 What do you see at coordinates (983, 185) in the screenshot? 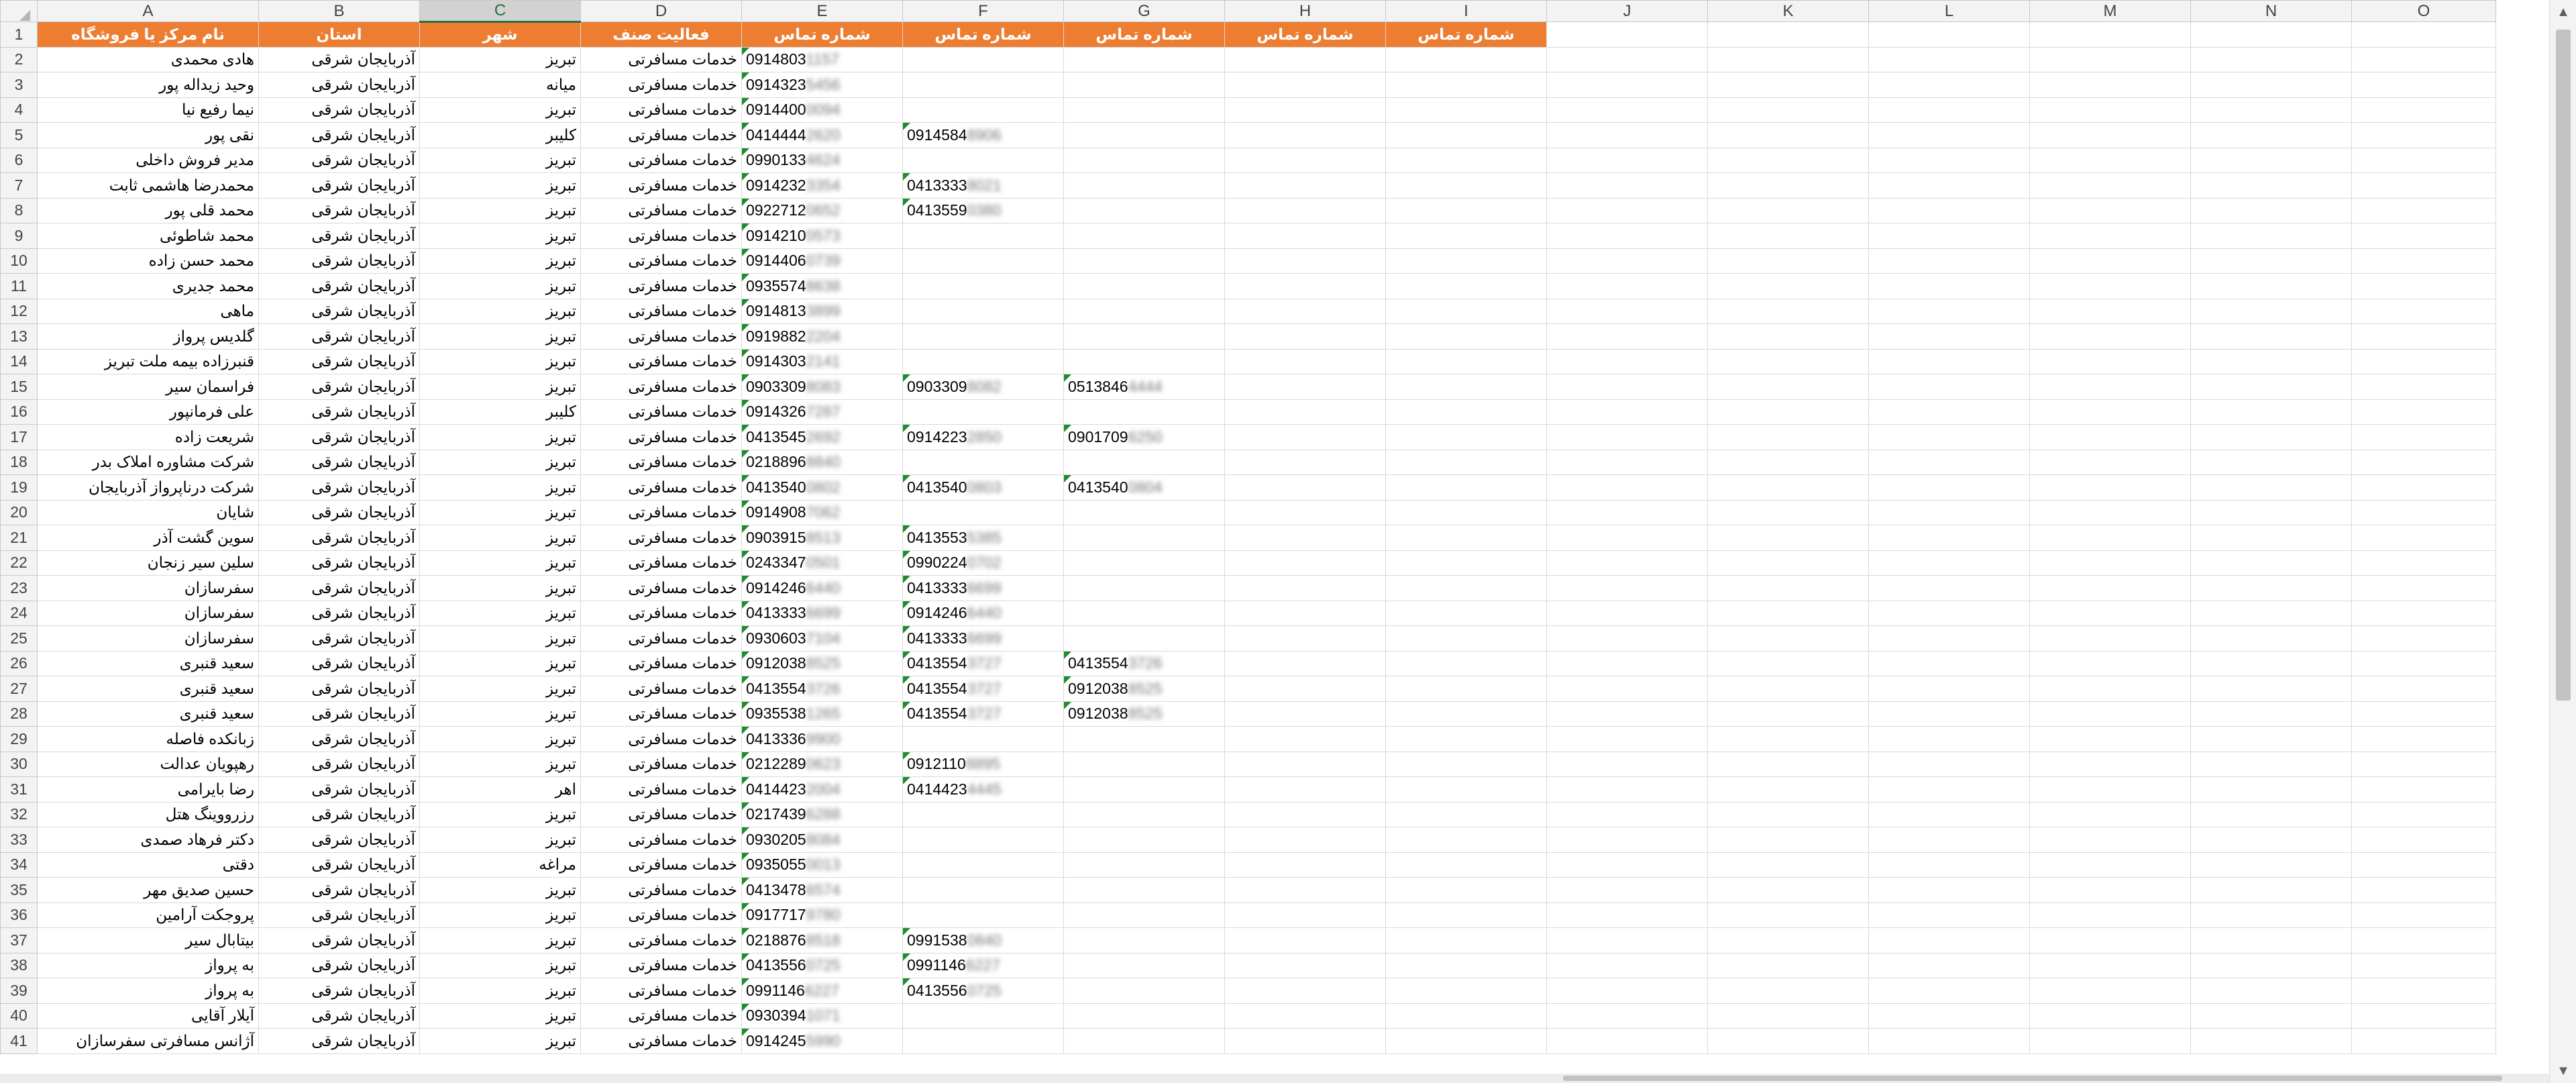
I see `phone-cell: 04133338021` at bounding box center [983, 185].